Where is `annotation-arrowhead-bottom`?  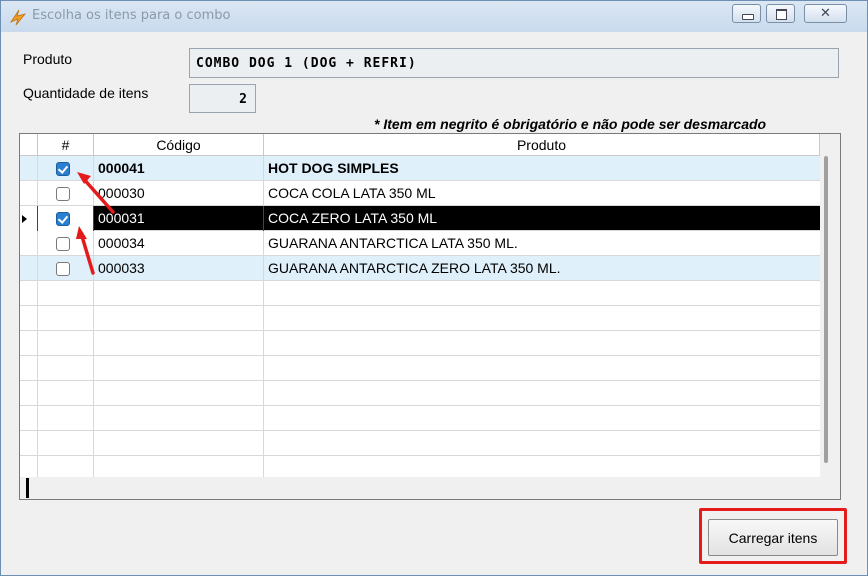
annotation-arrowhead-bottom is located at coordinates (81, 232).